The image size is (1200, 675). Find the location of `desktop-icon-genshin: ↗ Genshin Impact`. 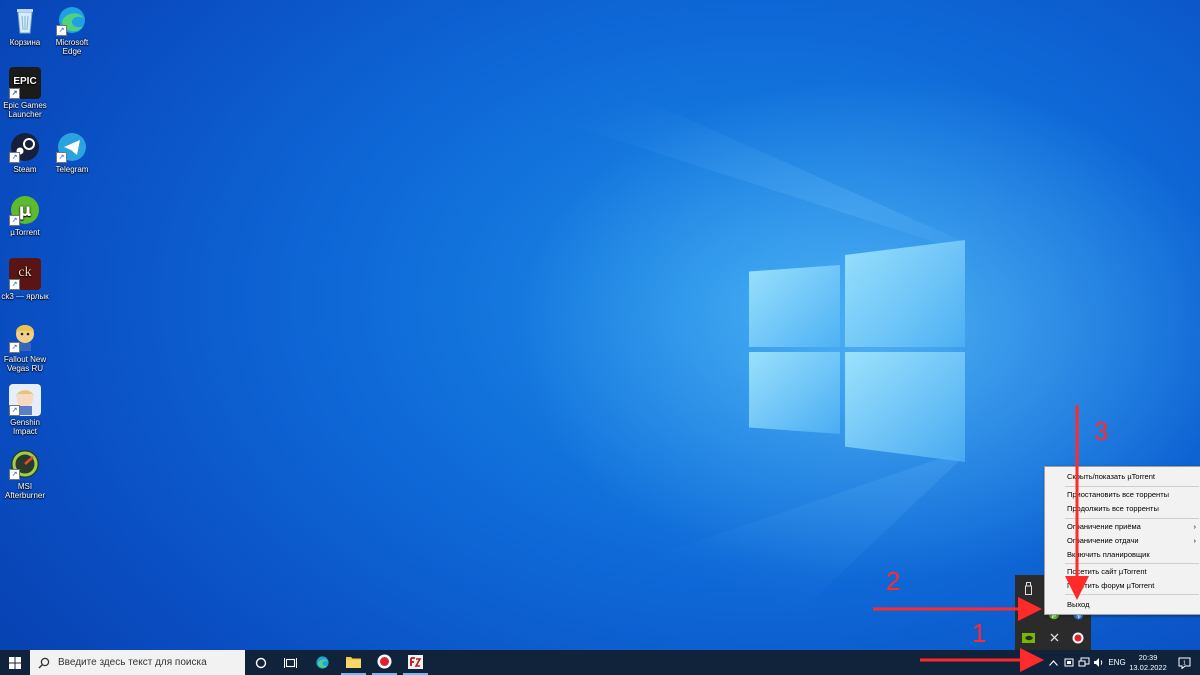

desktop-icon-genshin: ↗ Genshin Impact is located at coordinates (25, 410).